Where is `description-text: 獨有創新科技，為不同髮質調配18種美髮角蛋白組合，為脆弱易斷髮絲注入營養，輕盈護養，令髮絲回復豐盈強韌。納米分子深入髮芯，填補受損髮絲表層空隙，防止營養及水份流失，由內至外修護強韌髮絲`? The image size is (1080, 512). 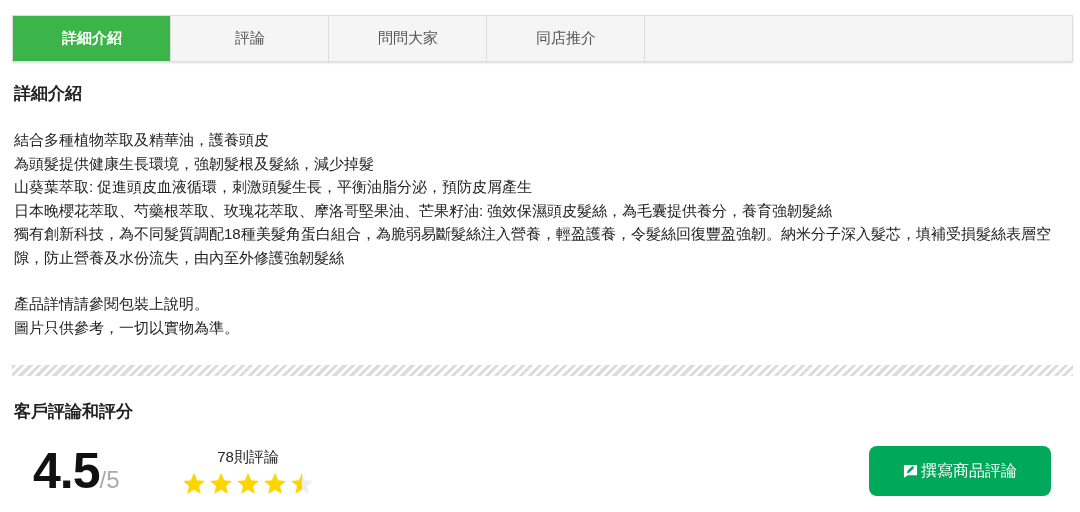
description-text: 獨有創新科技，為不同髮質調配18種美髮角蛋白組合，為脆弱易斷髮絲注入營養，輕盈護養，令髮絲回復豐盈強韌。納米分子深入髮芯，填補受損髮絲表層空隙，防止營養及水份流失，由內至外修護強韌髮絲 is located at coordinates (533, 246).